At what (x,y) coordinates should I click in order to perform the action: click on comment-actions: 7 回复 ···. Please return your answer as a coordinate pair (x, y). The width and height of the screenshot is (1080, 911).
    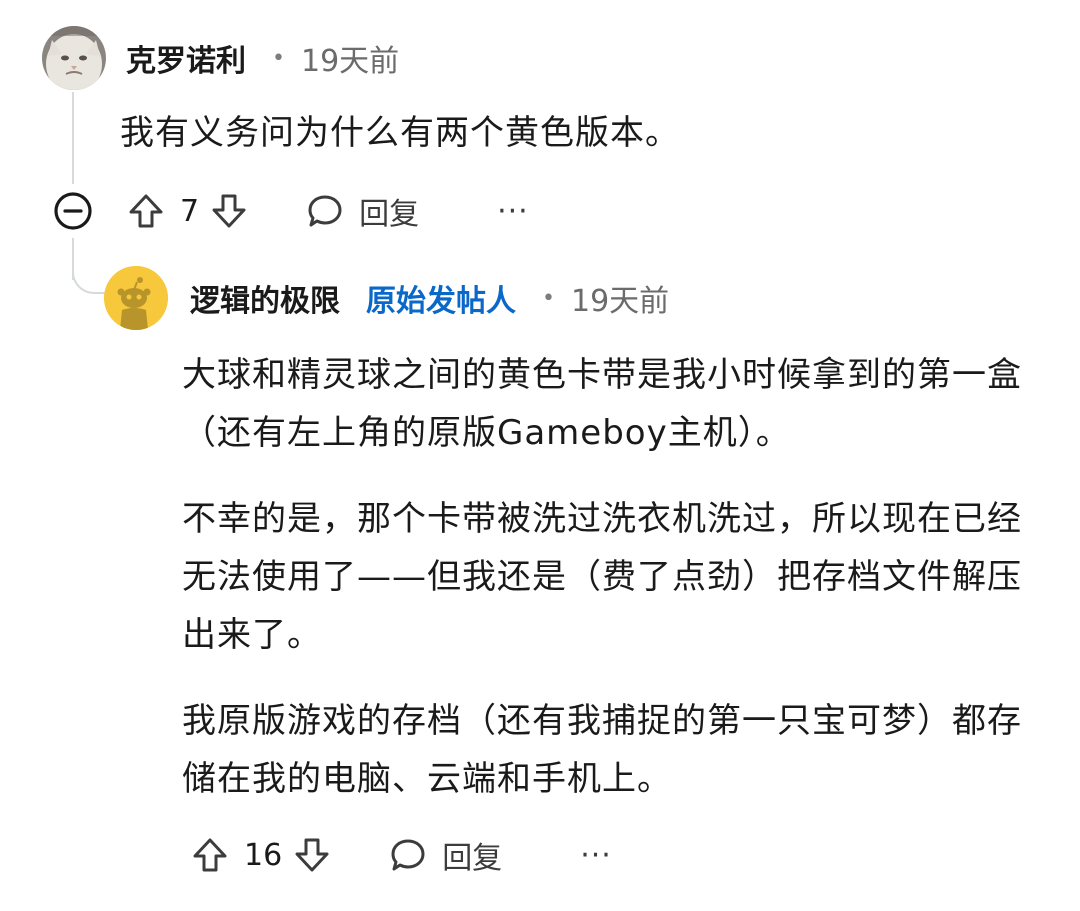
    Looking at the image, I should click on (327, 211).